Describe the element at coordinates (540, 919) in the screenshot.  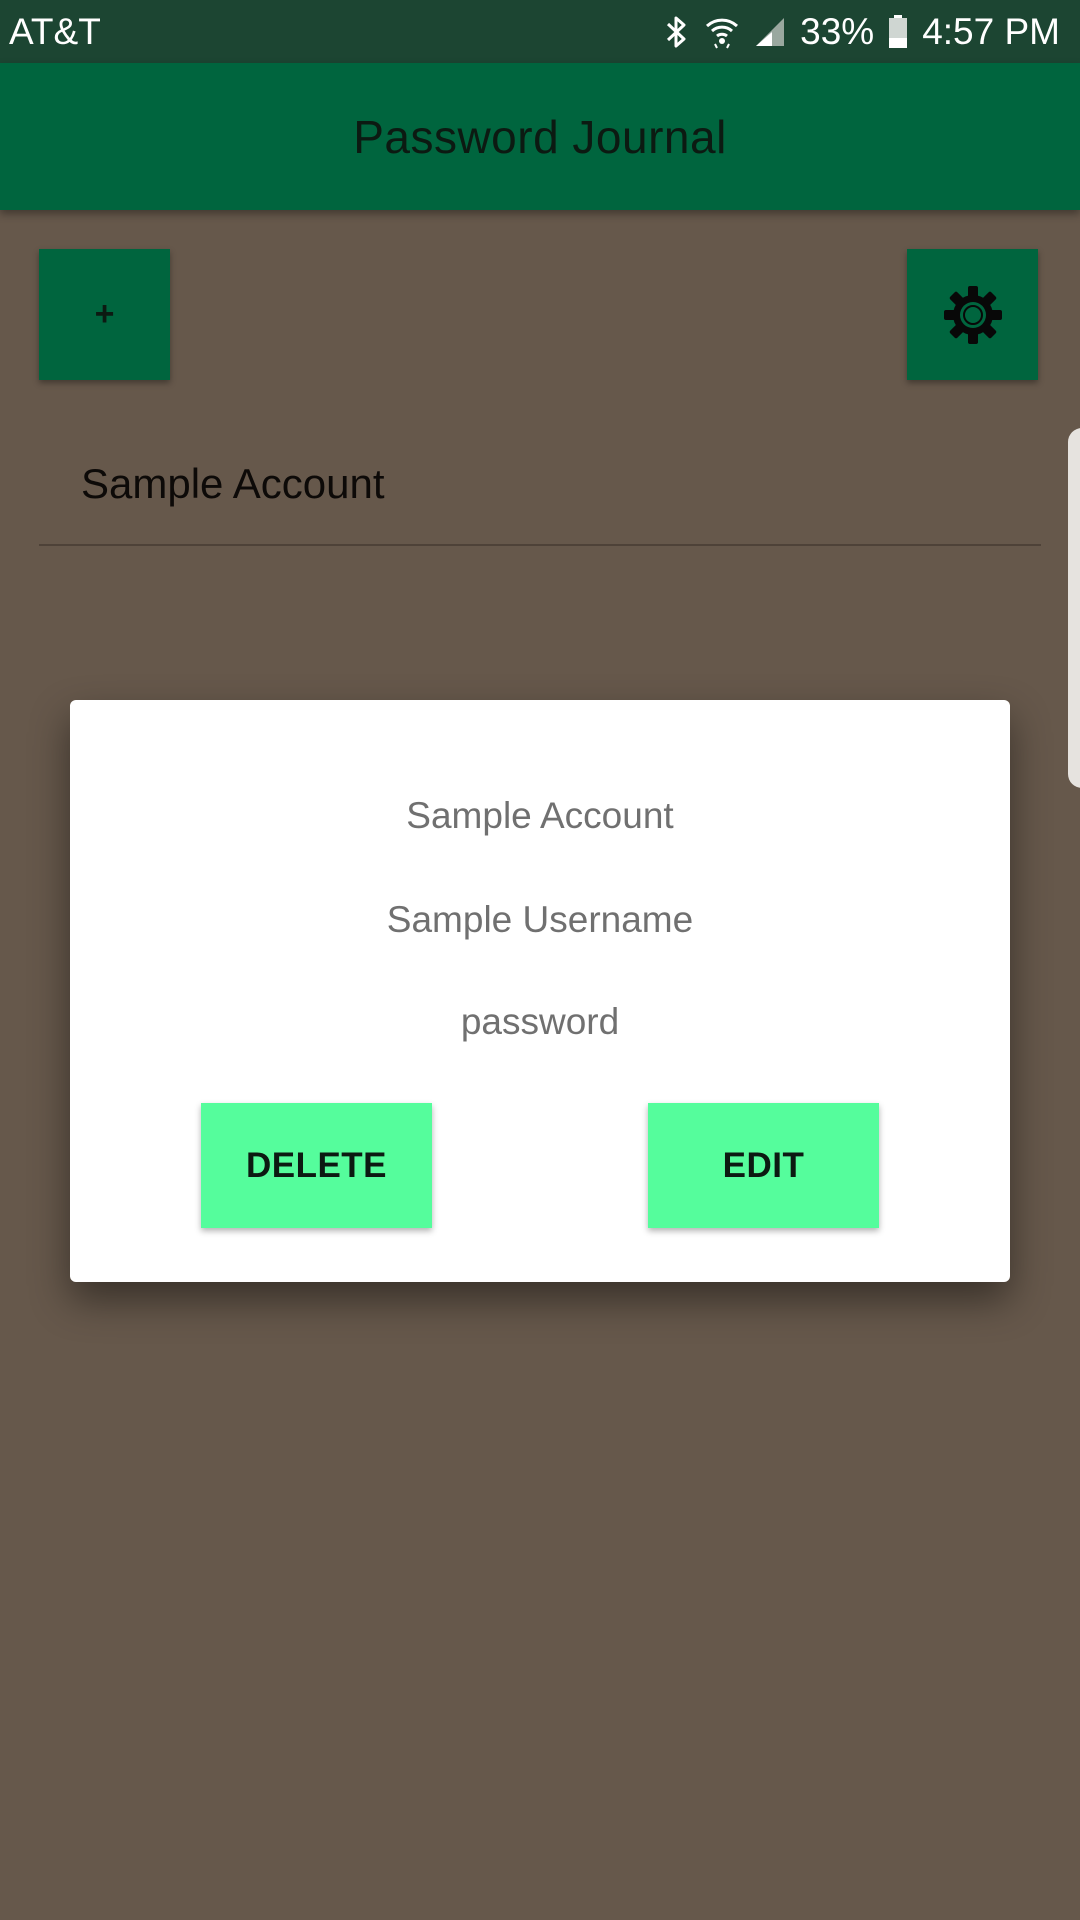
I see `dialog-username: Sample Username` at that location.